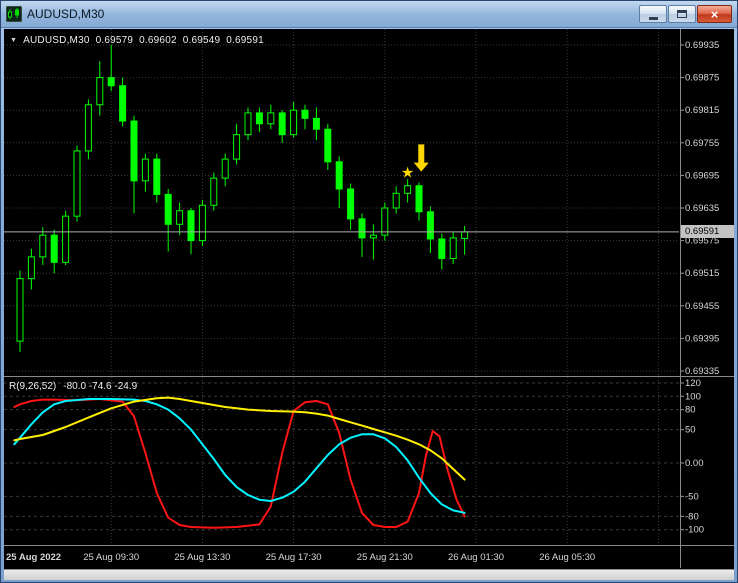 Image resolution: width=738 pixels, height=583 pixels. What do you see at coordinates (702, 45) in the screenshot?
I see `price-axis-label: 0.69935` at bounding box center [702, 45].